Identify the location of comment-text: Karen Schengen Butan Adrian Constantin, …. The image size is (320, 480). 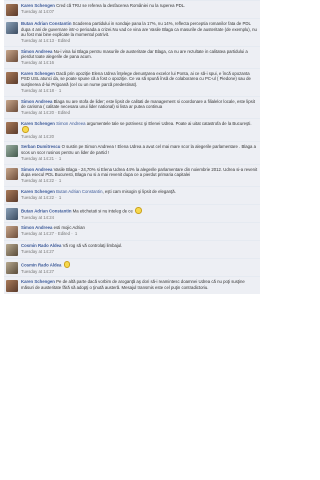
(139, 192).